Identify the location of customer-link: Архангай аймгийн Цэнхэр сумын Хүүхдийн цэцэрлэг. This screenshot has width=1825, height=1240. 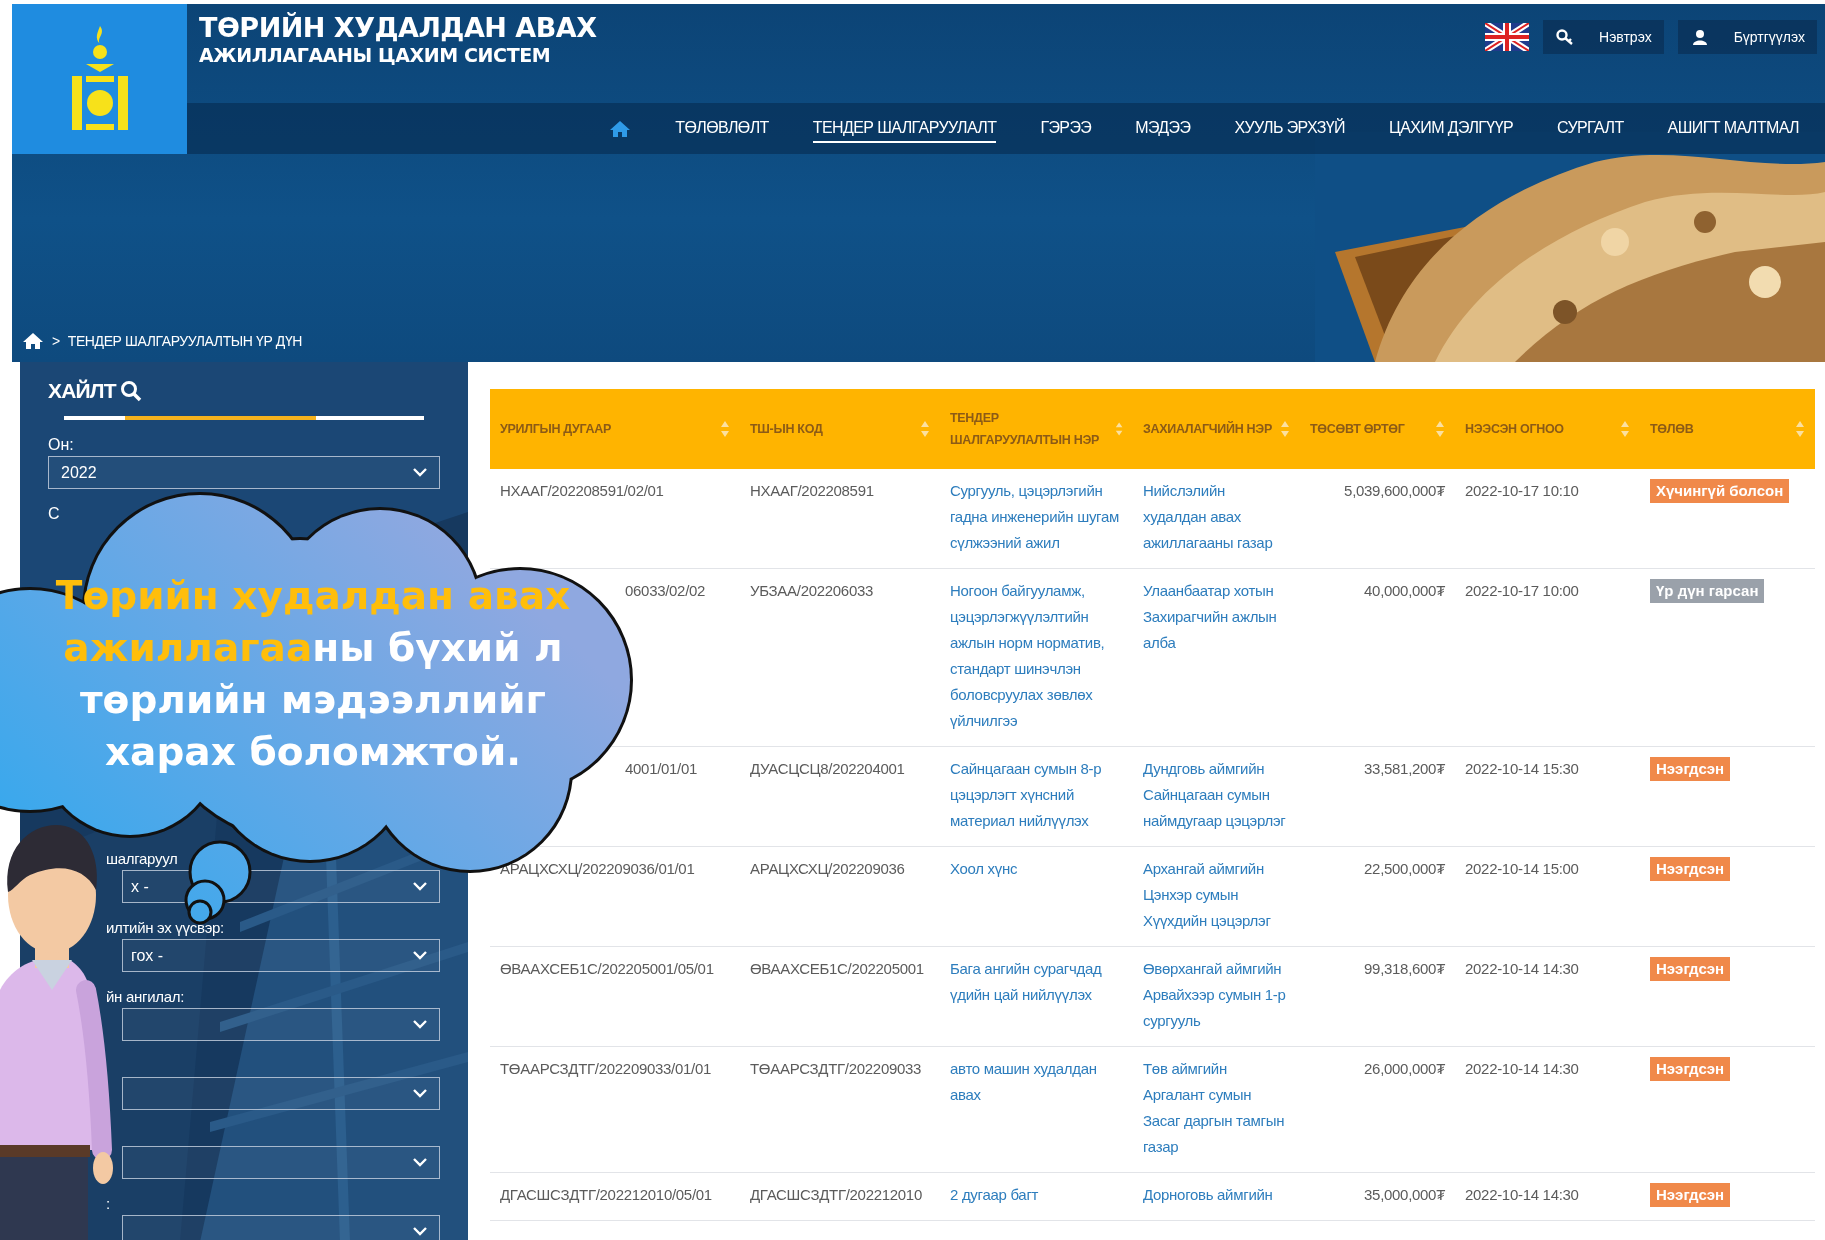
(1216, 895).